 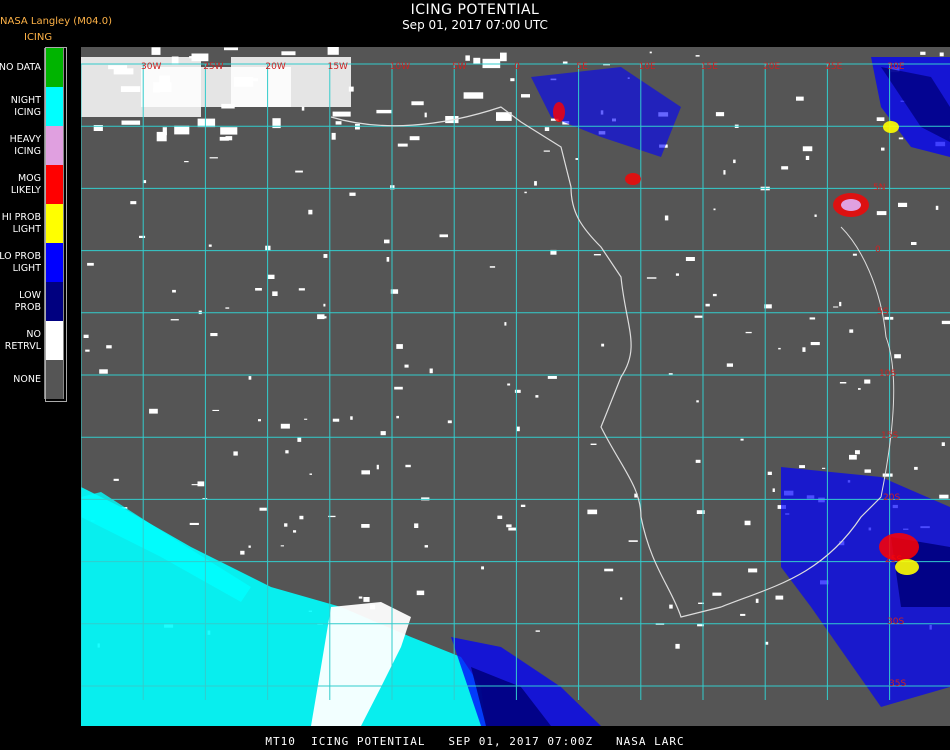 I want to click on latitude-label: 5S, so click(x=883, y=312).